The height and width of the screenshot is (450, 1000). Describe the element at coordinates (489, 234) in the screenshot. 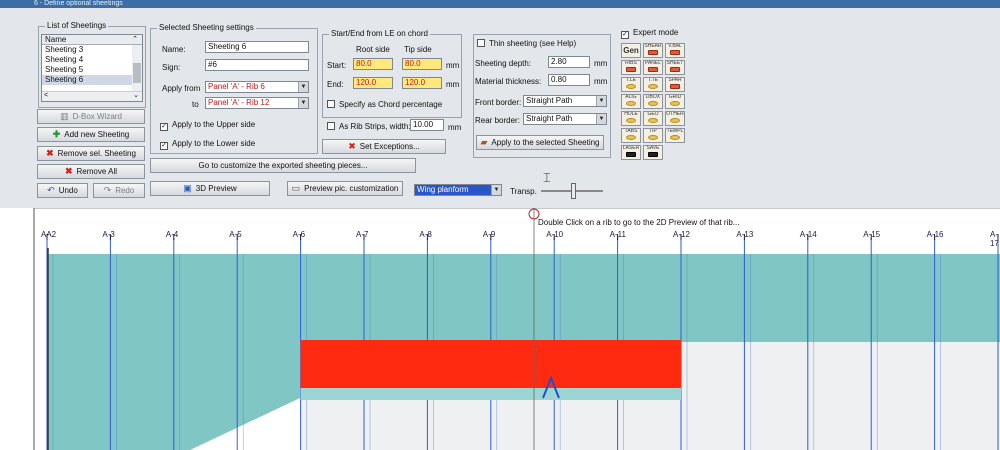

I see `rib-label: A-9` at that location.